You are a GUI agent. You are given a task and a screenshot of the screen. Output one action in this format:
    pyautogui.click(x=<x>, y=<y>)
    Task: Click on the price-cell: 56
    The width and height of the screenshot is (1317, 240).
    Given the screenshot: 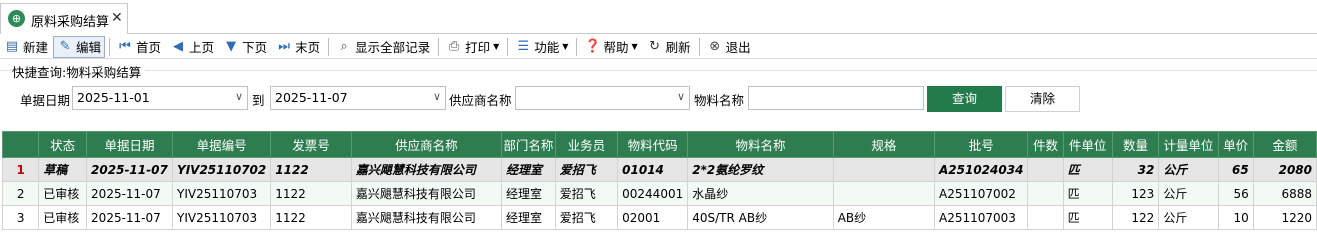 What is the action you would take?
    pyautogui.click(x=1235, y=193)
    